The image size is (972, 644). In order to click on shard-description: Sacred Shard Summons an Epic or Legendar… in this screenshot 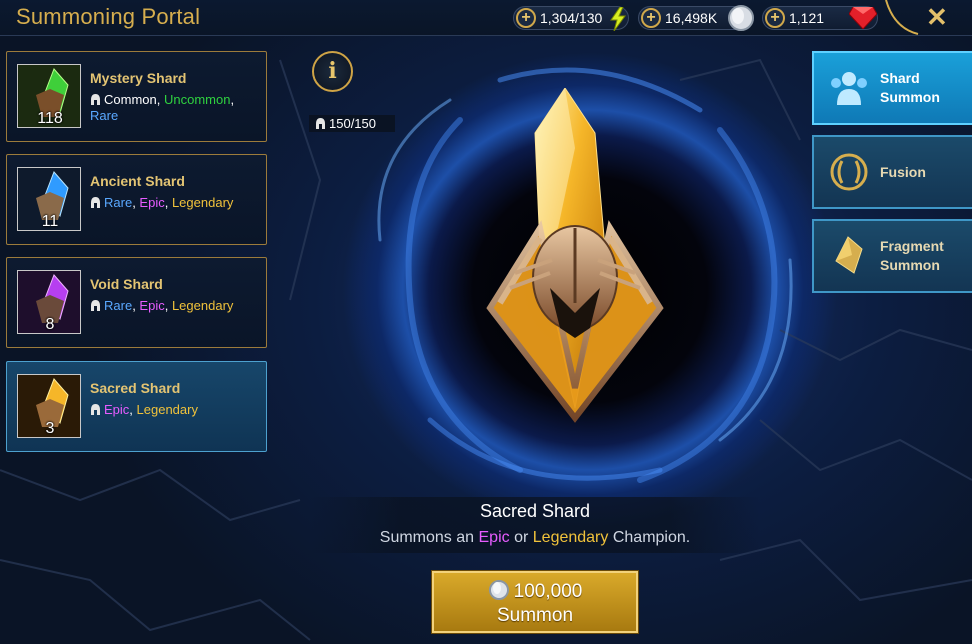, I will do `click(535, 525)`.